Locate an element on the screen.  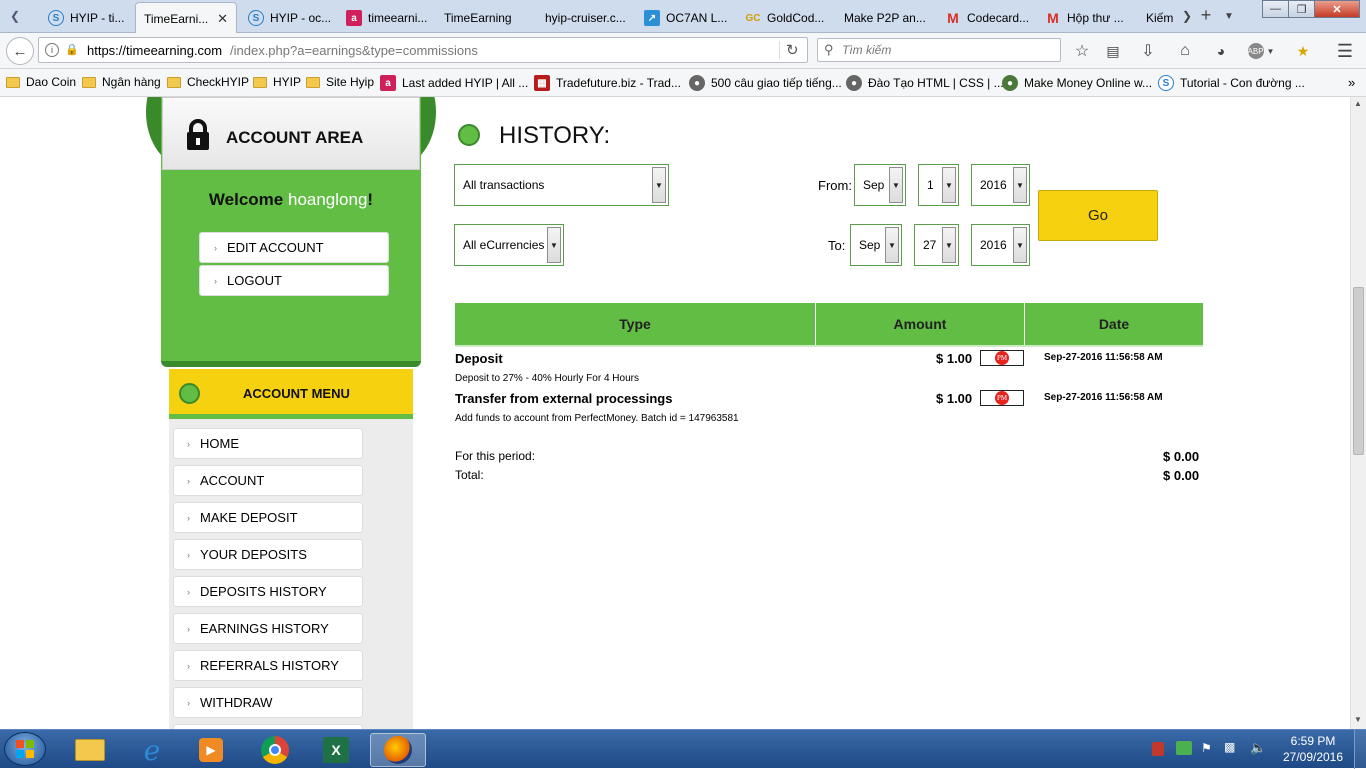
go-button: Go is located at coordinates (1098, 215).